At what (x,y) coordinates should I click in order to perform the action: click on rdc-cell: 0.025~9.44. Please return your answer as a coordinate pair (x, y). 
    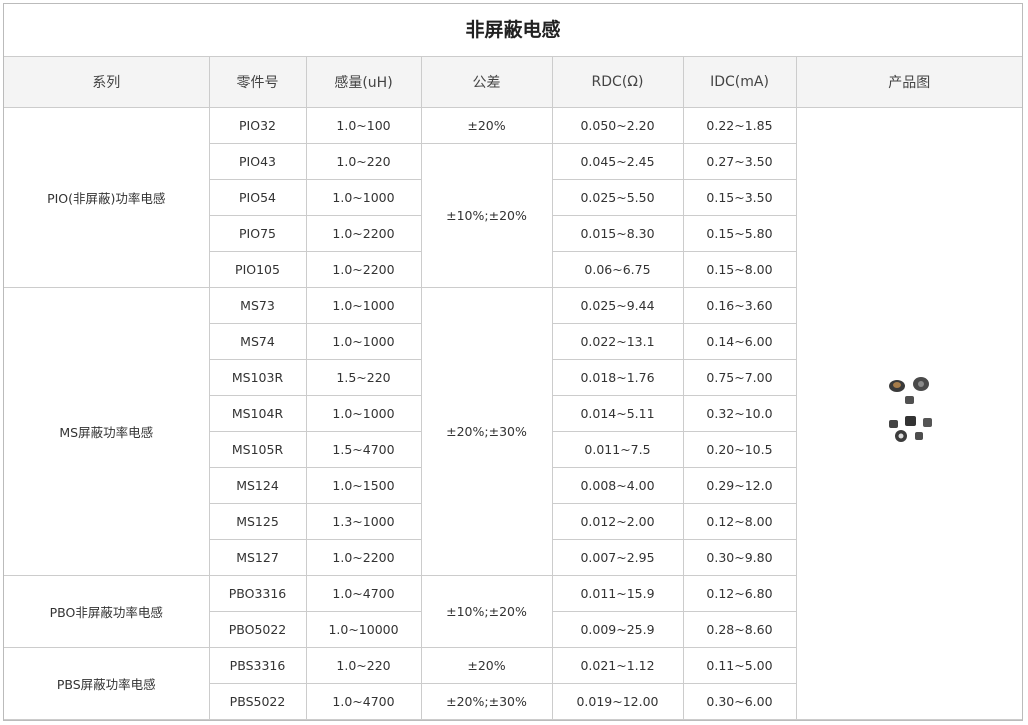
    Looking at the image, I should click on (617, 305).